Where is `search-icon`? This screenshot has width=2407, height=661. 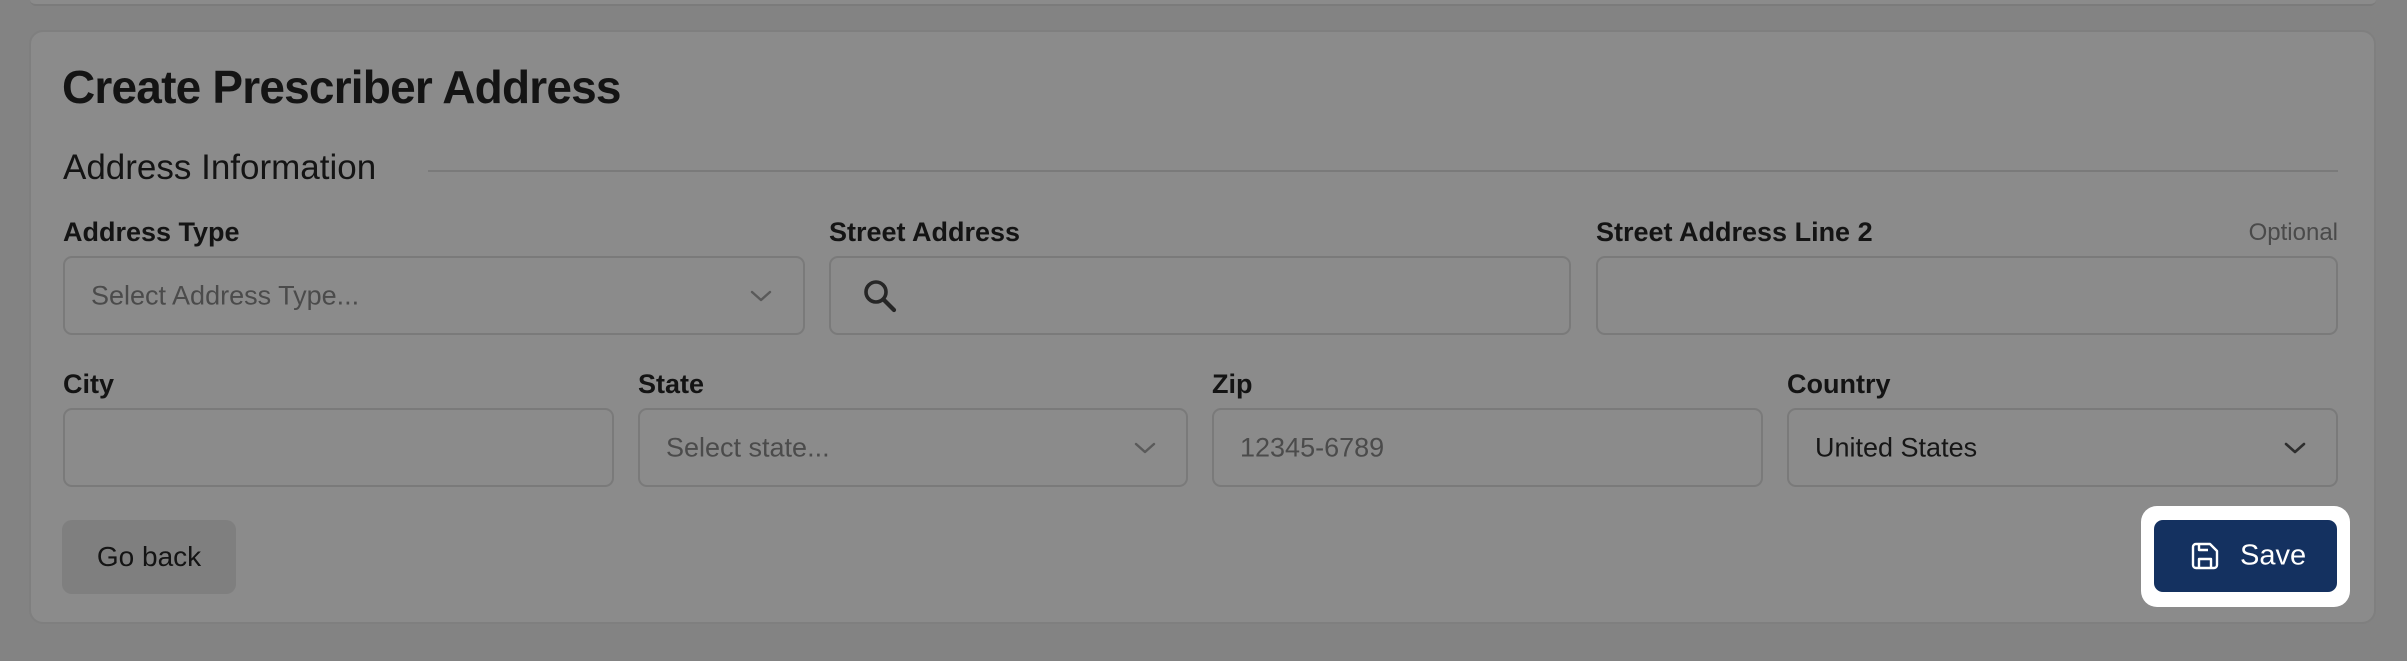
search-icon is located at coordinates (880, 295).